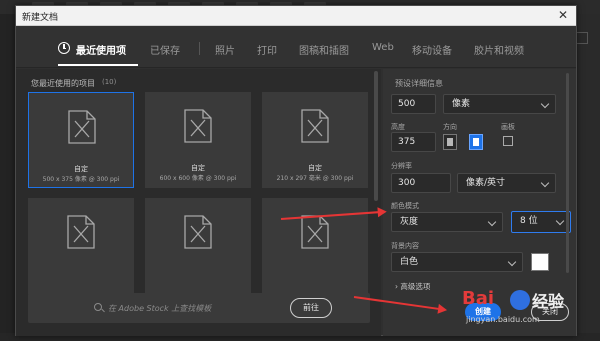 This screenshot has height=341, width=600. I want to click on advanced-options-toggle: › 高级选项, so click(412, 286).